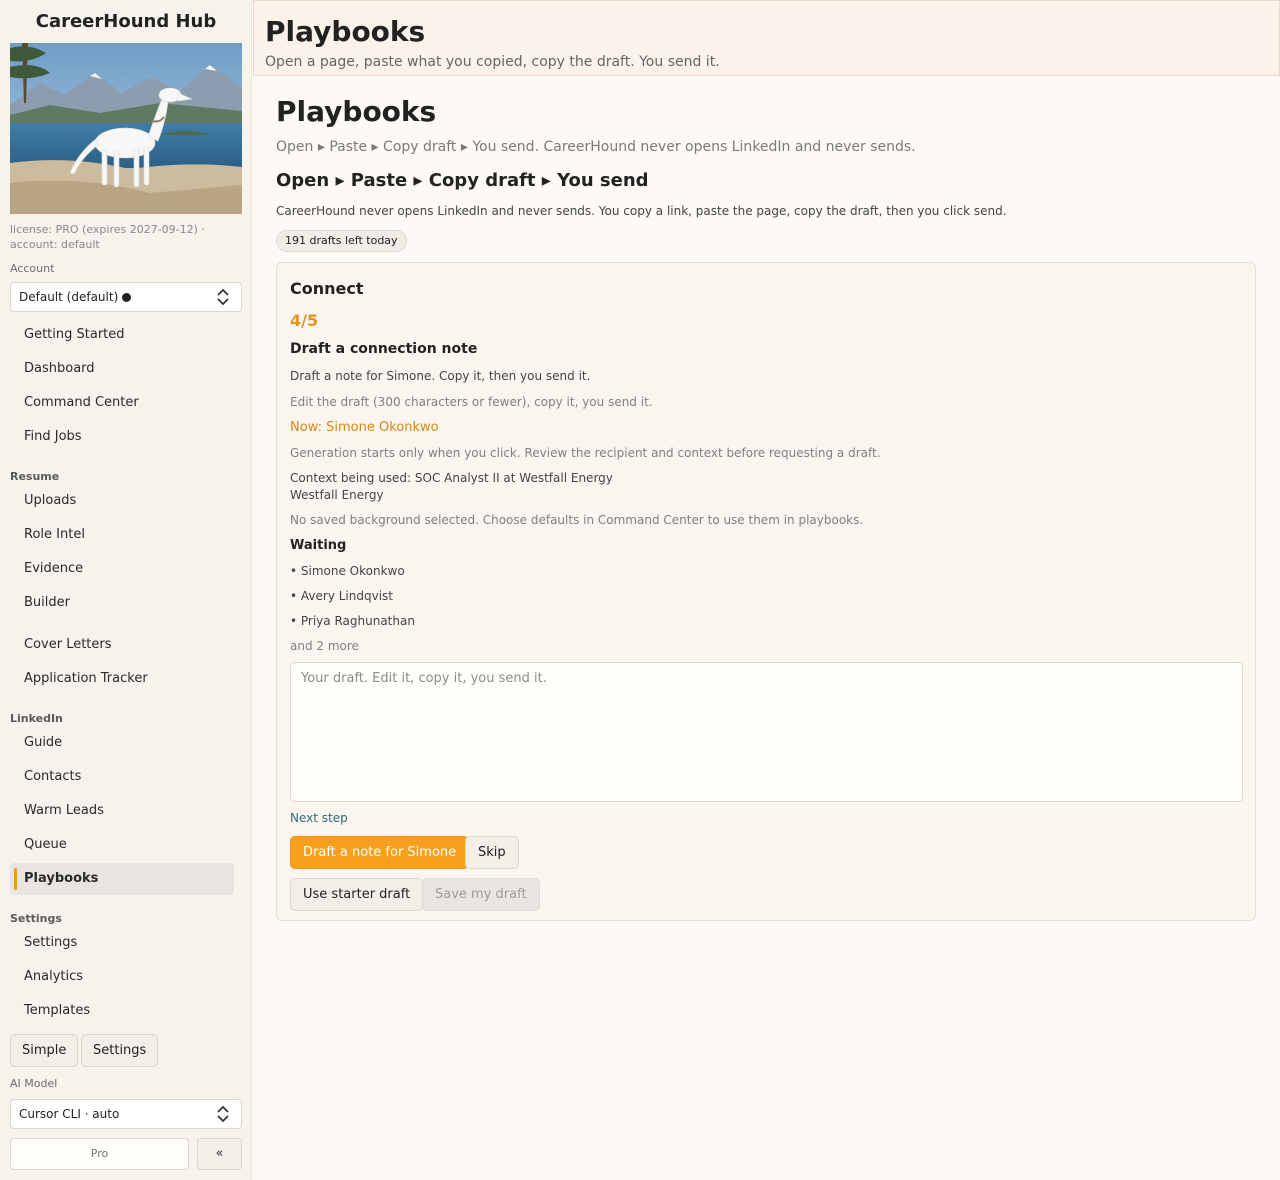 This screenshot has width=1280, height=1180. I want to click on card-title: Connect, so click(327, 288).